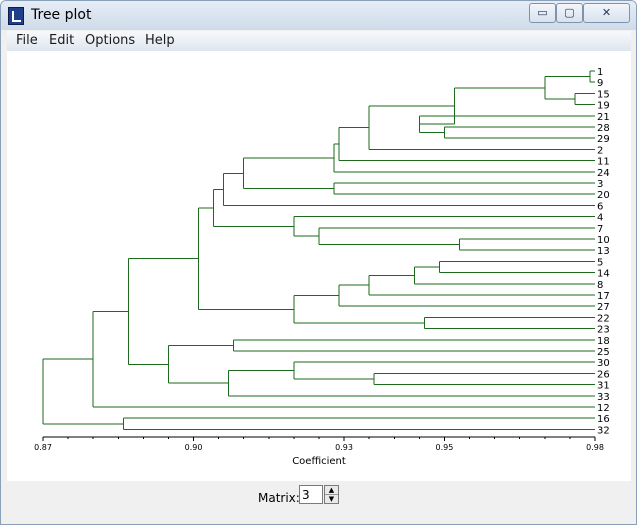  What do you see at coordinates (603, 430) in the screenshot?
I see `leaf-label-32: 32` at bounding box center [603, 430].